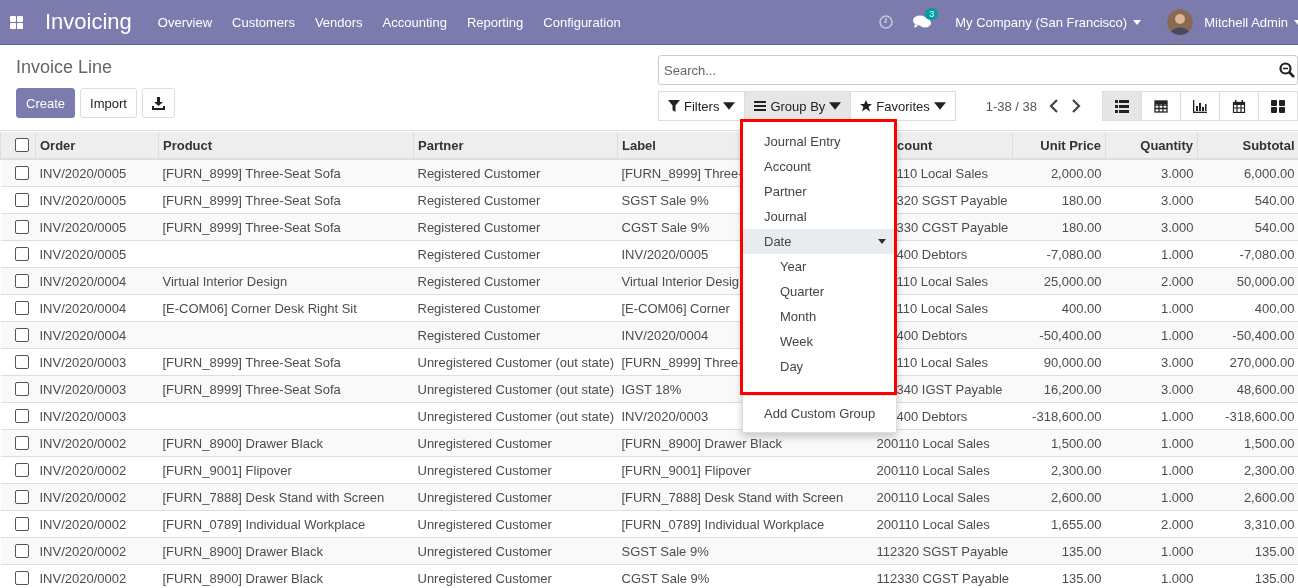 The image size is (1298, 588). I want to click on table-cell: 112320 SGST Payable, so click(942, 551).